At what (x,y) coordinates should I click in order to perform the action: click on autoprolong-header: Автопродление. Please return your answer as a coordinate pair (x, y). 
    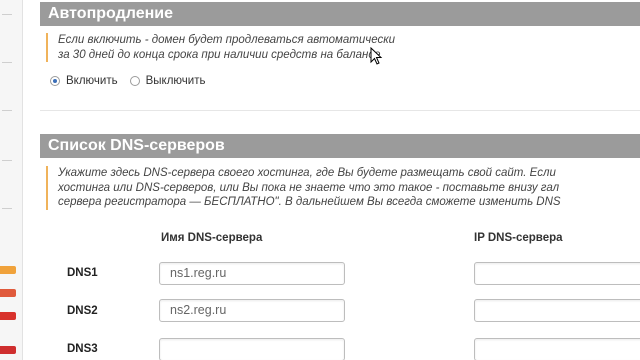
    Looking at the image, I should click on (340, 14).